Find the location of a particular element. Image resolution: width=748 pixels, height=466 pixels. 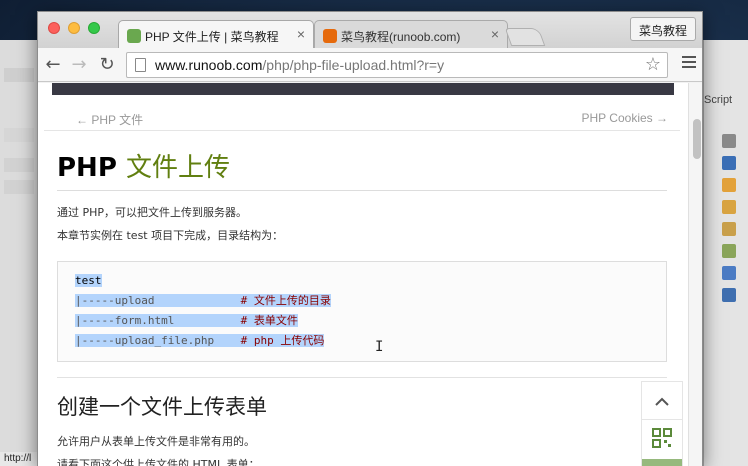

background-ide-window is located at coordinates (20, 253).